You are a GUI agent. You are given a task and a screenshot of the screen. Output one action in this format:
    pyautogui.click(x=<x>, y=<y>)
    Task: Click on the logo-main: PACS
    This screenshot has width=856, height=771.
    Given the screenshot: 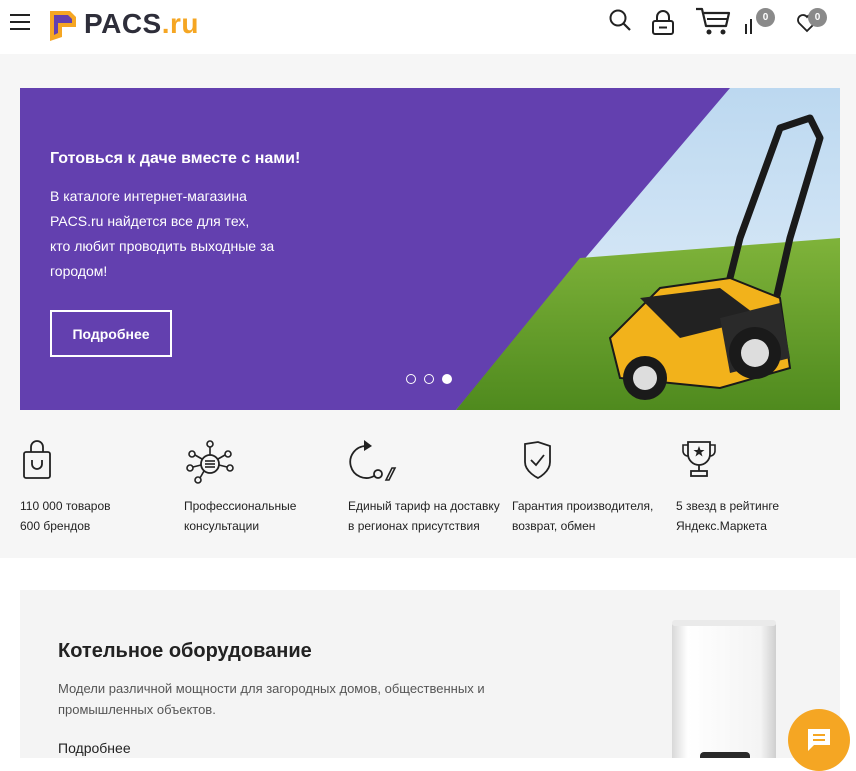 What is the action you would take?
    pyautogui.click(x=123, y=23)
    